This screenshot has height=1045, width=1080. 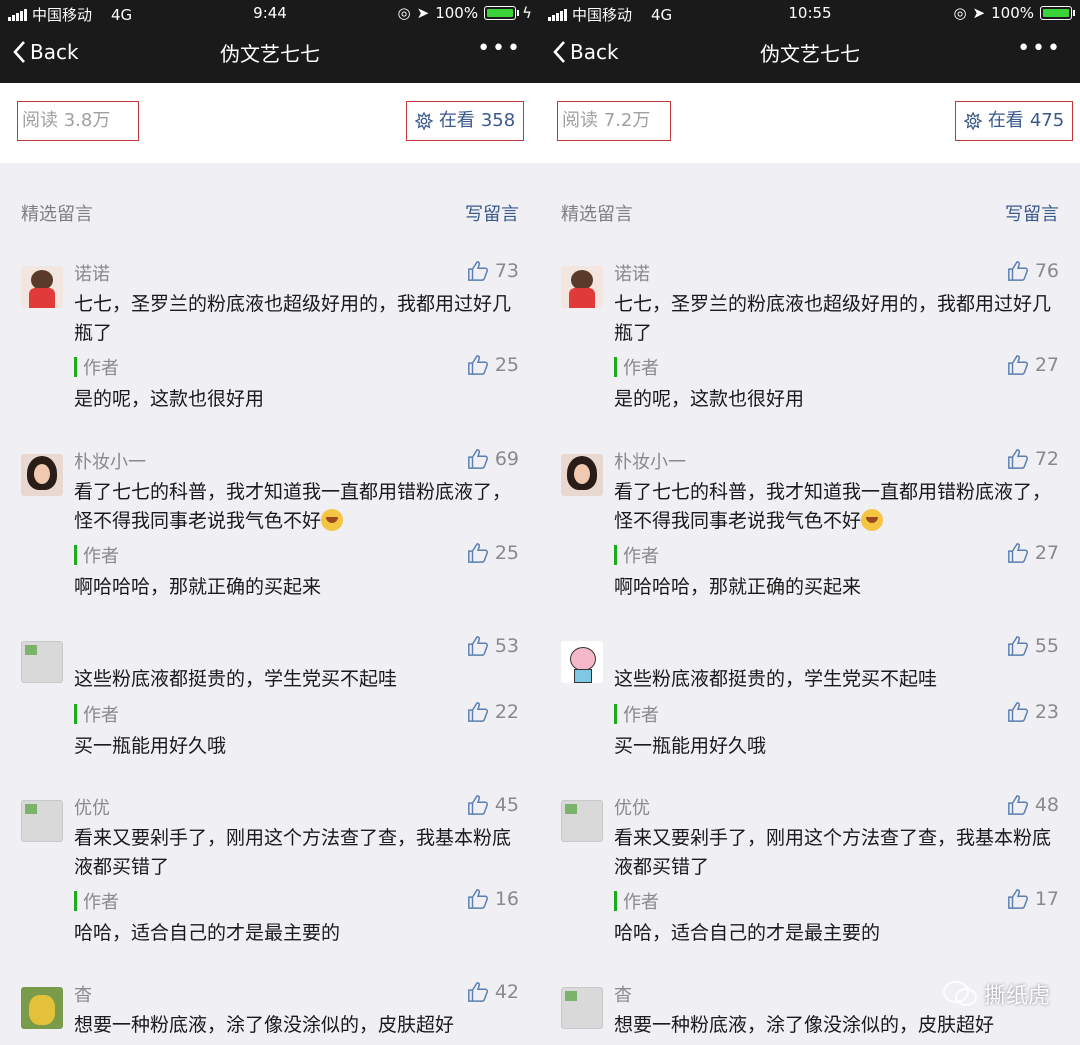 What do you see at coordinates (456, 120) in the screenshot?
I see `watch-label: 在看` at bounding box center [456, 120].